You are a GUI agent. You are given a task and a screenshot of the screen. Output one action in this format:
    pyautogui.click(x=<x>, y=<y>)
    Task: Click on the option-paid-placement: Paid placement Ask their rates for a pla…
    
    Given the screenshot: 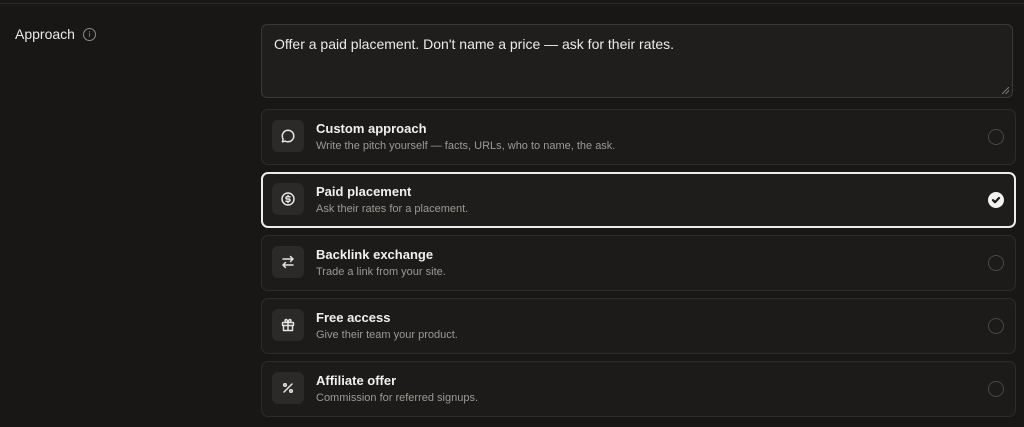 What is the action you would take?
    pyautogui.click(x=638, y=200)
    